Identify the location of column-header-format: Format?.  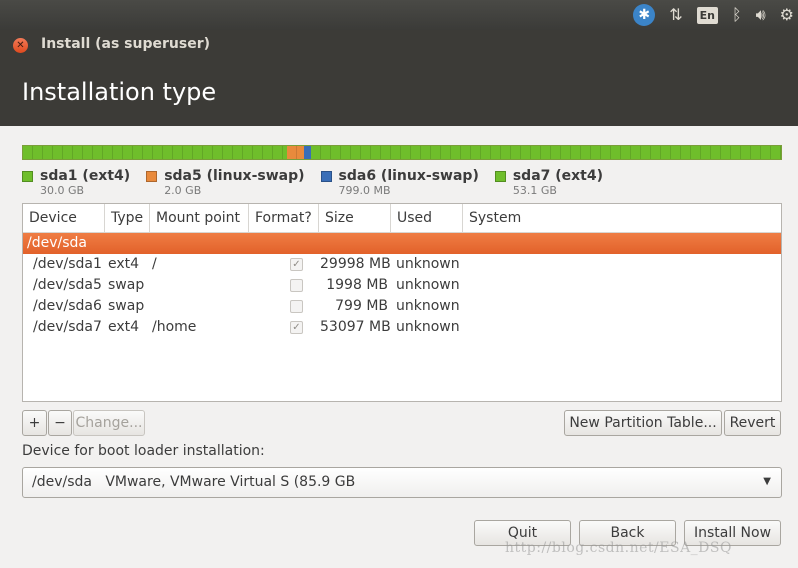
(284, 218).